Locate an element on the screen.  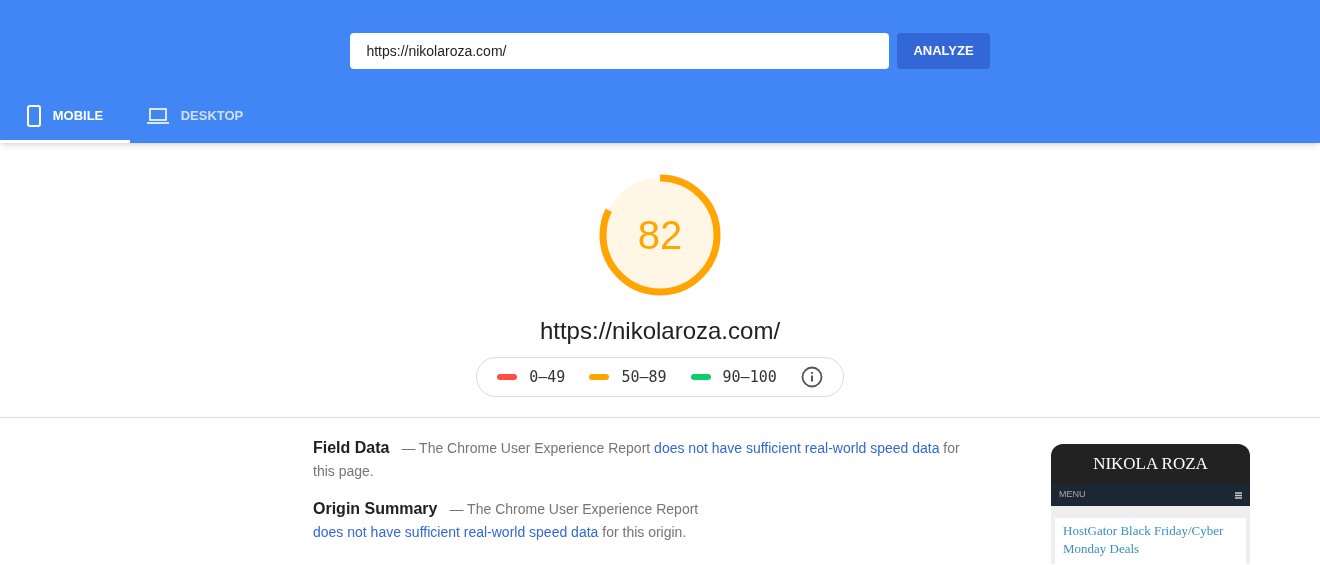
range-label: 0–49 is located at coordinates (547, 377).